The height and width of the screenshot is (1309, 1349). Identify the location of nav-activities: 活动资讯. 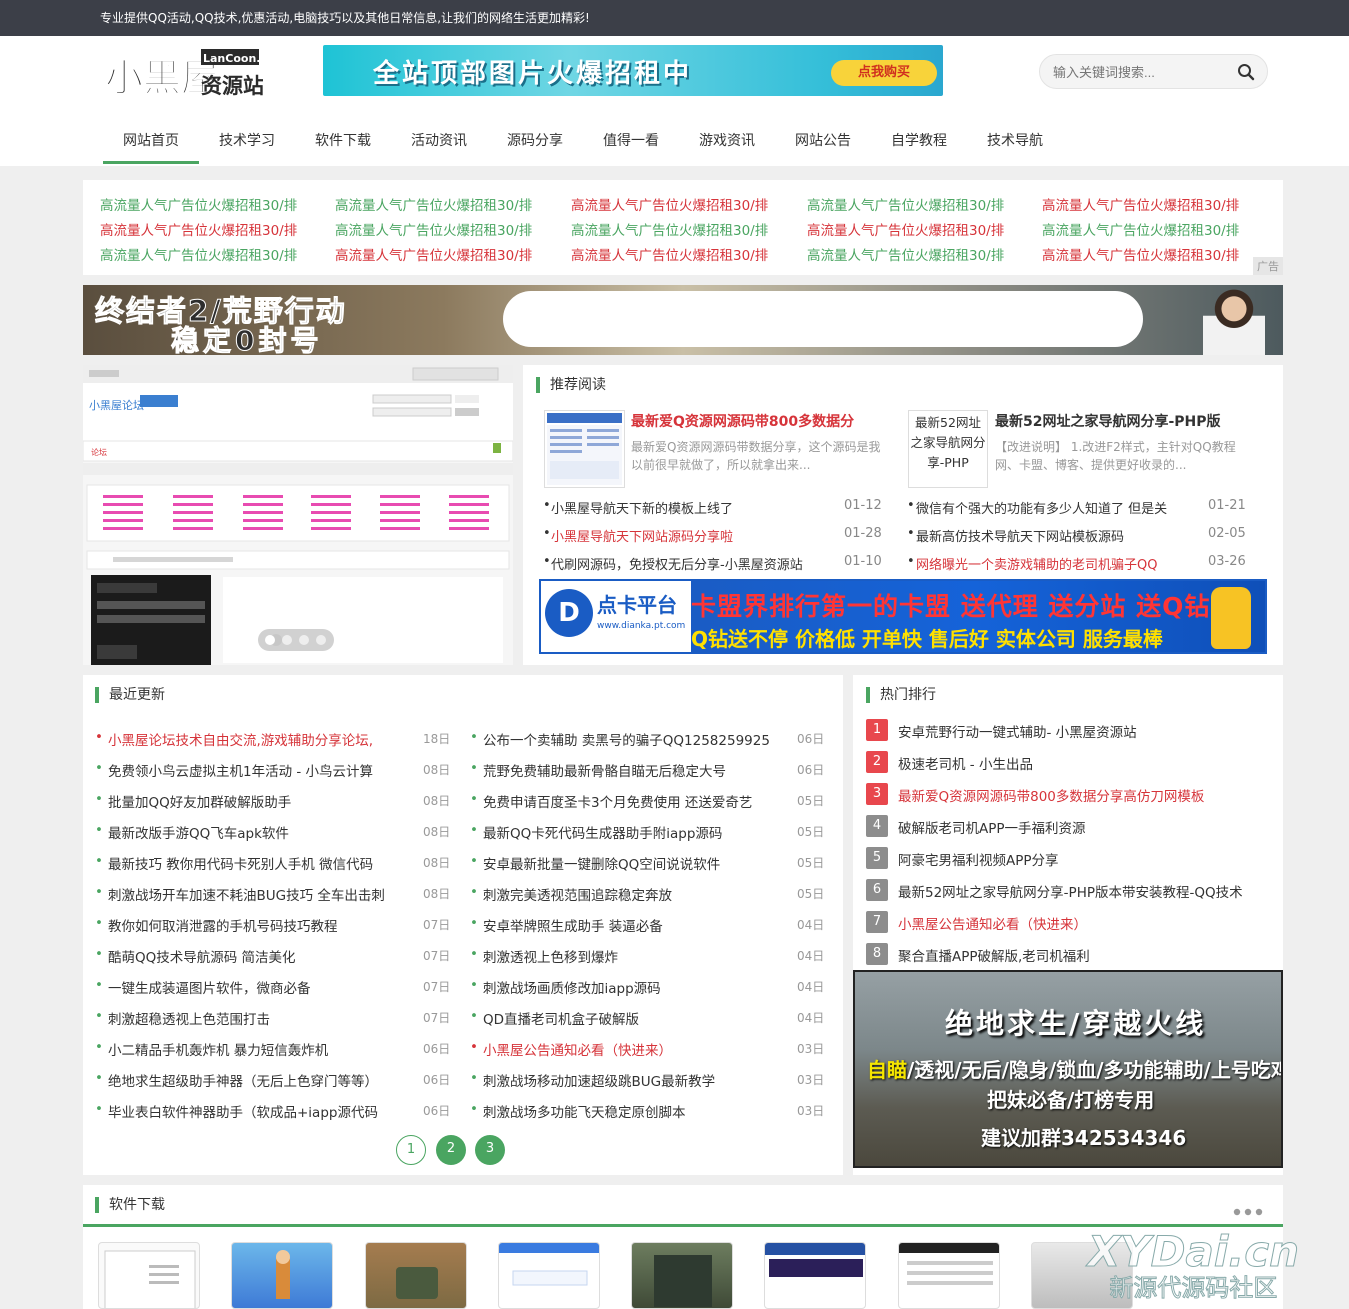
(439, 141).